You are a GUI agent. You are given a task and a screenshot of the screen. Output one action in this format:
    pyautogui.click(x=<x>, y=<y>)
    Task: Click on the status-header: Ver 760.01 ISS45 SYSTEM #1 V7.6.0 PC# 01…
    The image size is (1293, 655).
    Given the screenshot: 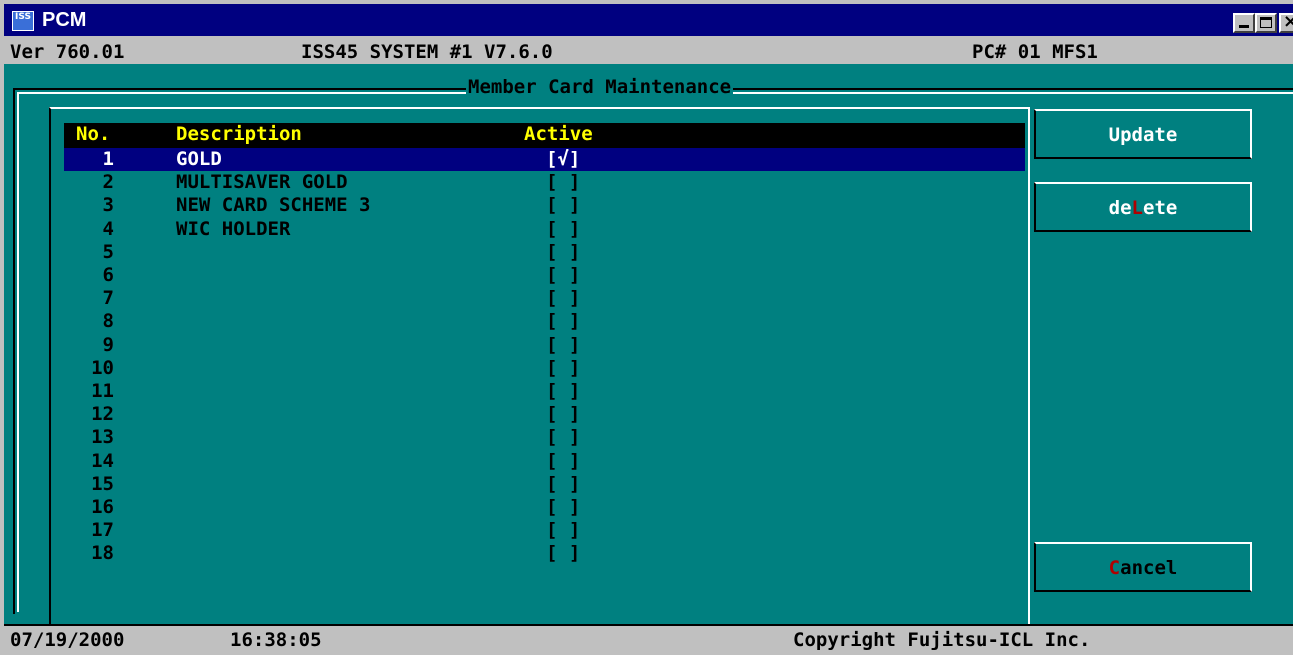 What is the action you would take?
    pyautogui.click(x=648, y=52)
    